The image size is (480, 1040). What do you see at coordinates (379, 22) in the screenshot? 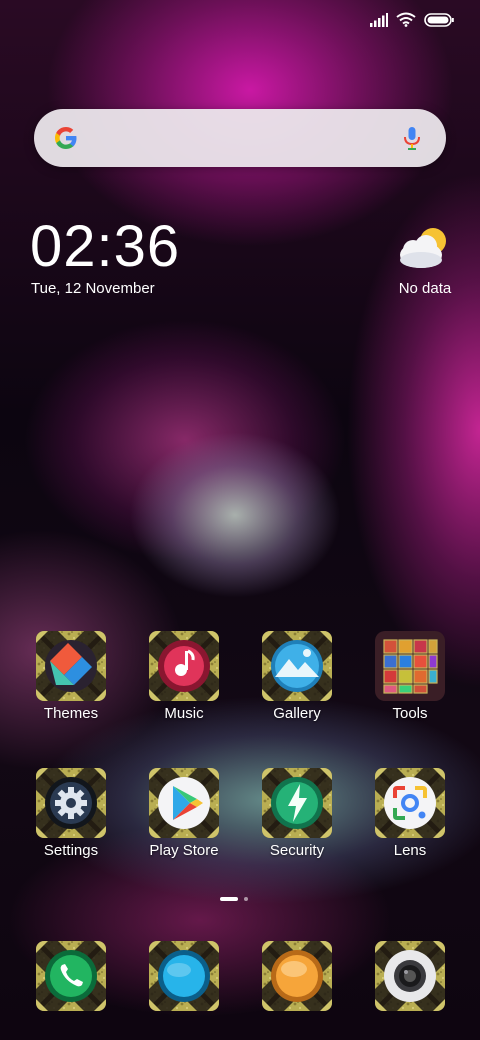
I see `signal-icon` at bounding box center [379, 22].